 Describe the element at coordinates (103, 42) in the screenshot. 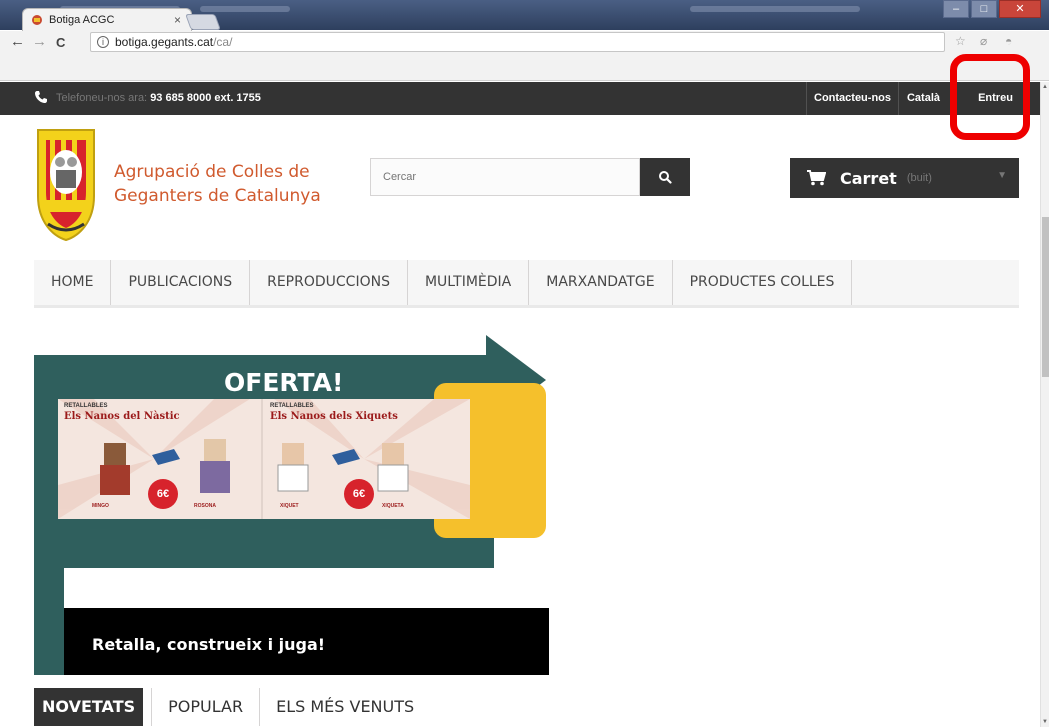

I see `info-icon: i` at that location.